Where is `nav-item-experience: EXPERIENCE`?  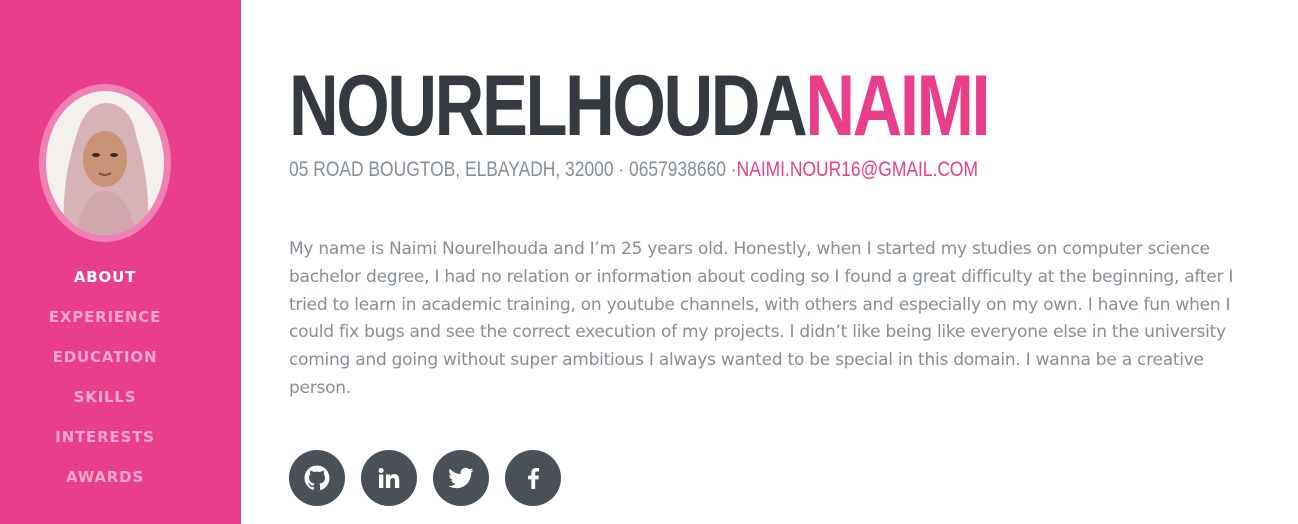 nav-item-experience: EXPERIENCE is located at coordinates (105, 323).